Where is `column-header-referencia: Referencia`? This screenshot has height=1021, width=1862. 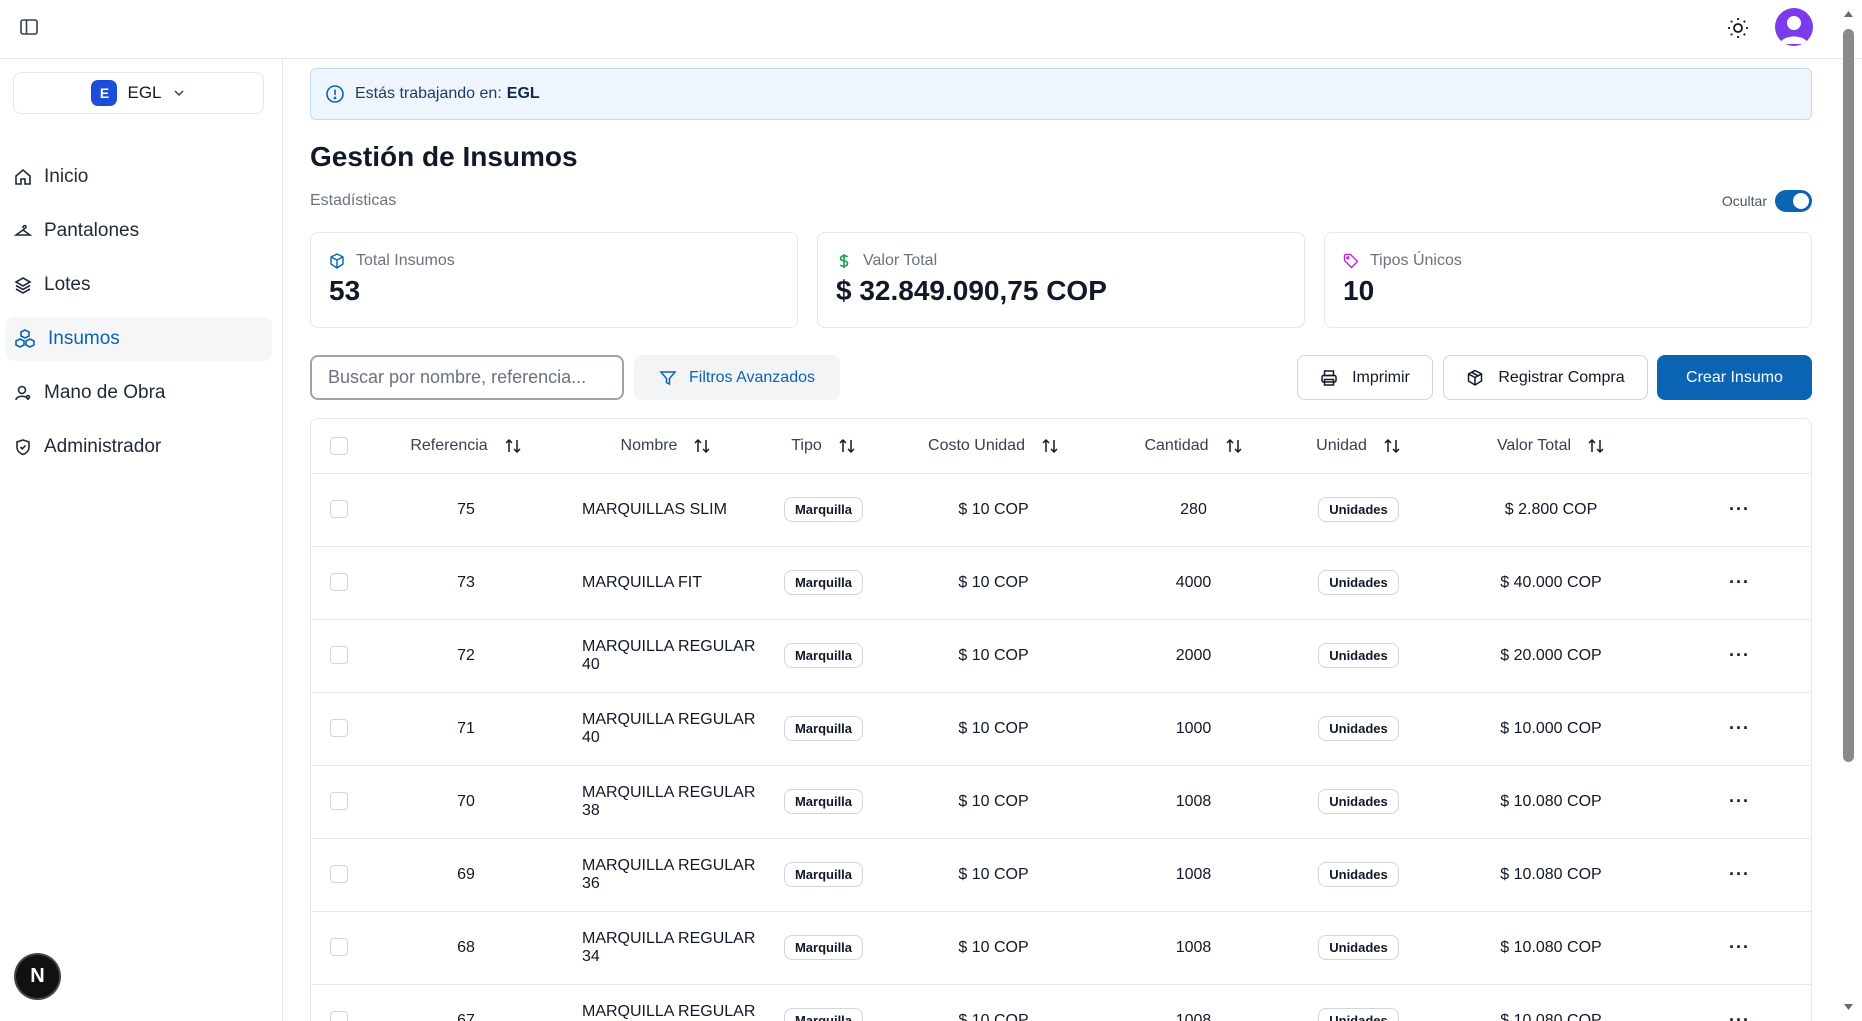
column-header-referencia: Referencia is located at coordinates (465, 446).